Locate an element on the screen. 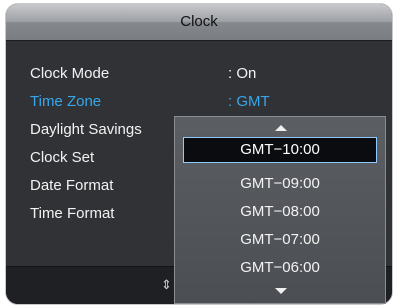  menu-item-clock-set: Clock Set is located at coordinates (62, 158).